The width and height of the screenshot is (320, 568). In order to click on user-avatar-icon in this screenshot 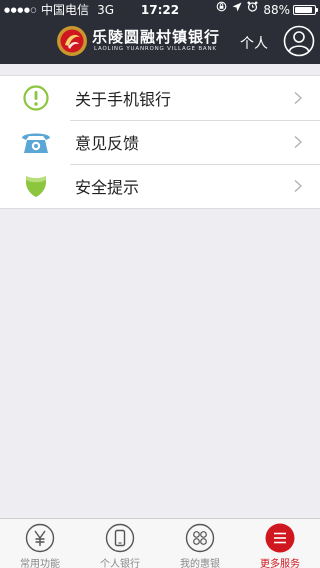, I will do `click(299, 41)`.